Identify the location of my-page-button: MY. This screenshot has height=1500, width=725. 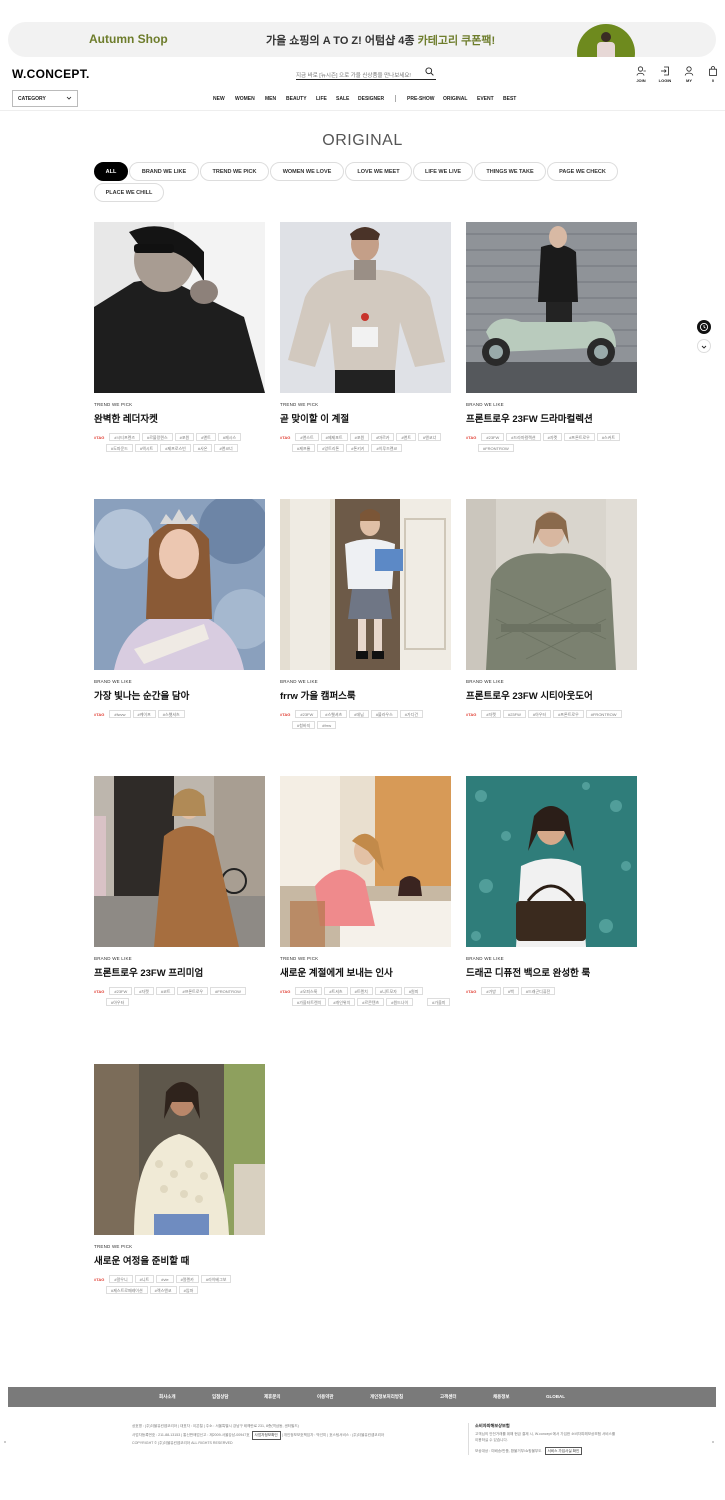
(689, 74).